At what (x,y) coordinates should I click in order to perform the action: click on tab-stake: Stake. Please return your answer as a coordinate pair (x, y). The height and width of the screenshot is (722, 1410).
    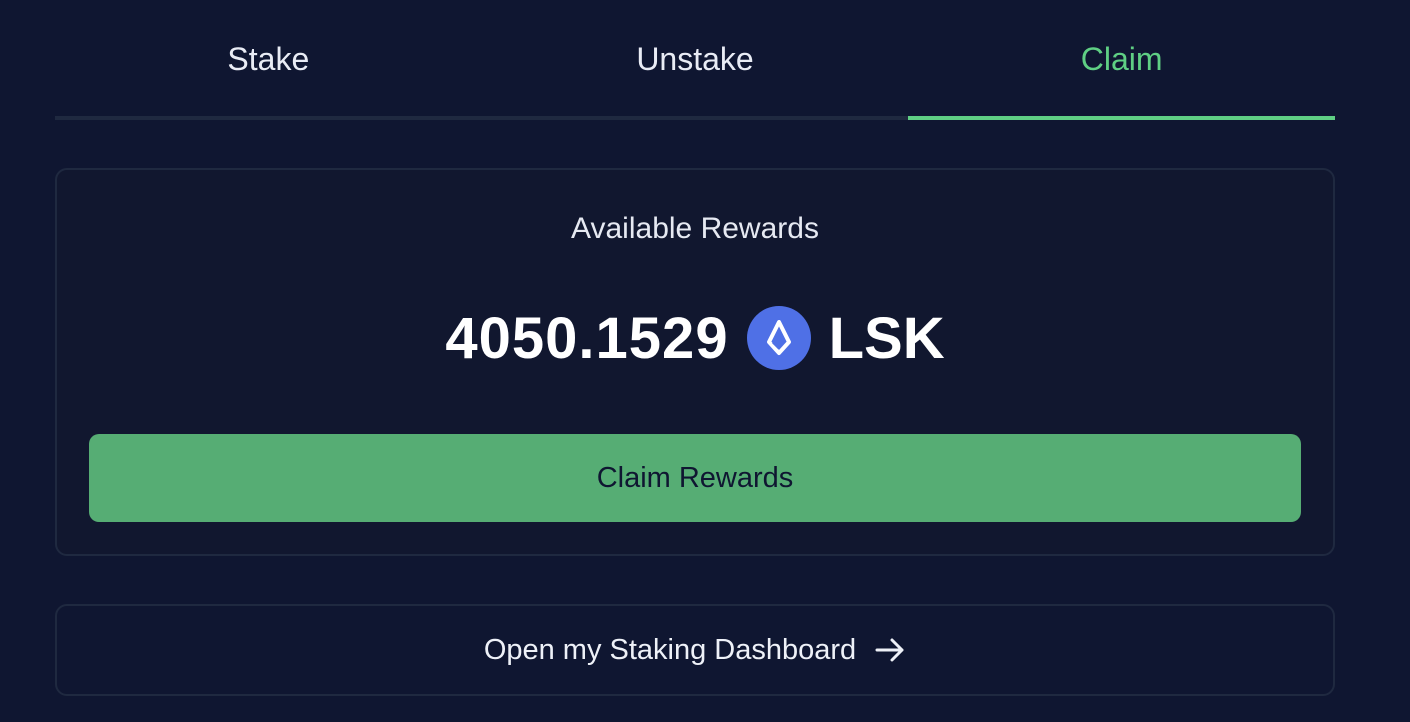
    Looking at the image, I should click on (268, 60).